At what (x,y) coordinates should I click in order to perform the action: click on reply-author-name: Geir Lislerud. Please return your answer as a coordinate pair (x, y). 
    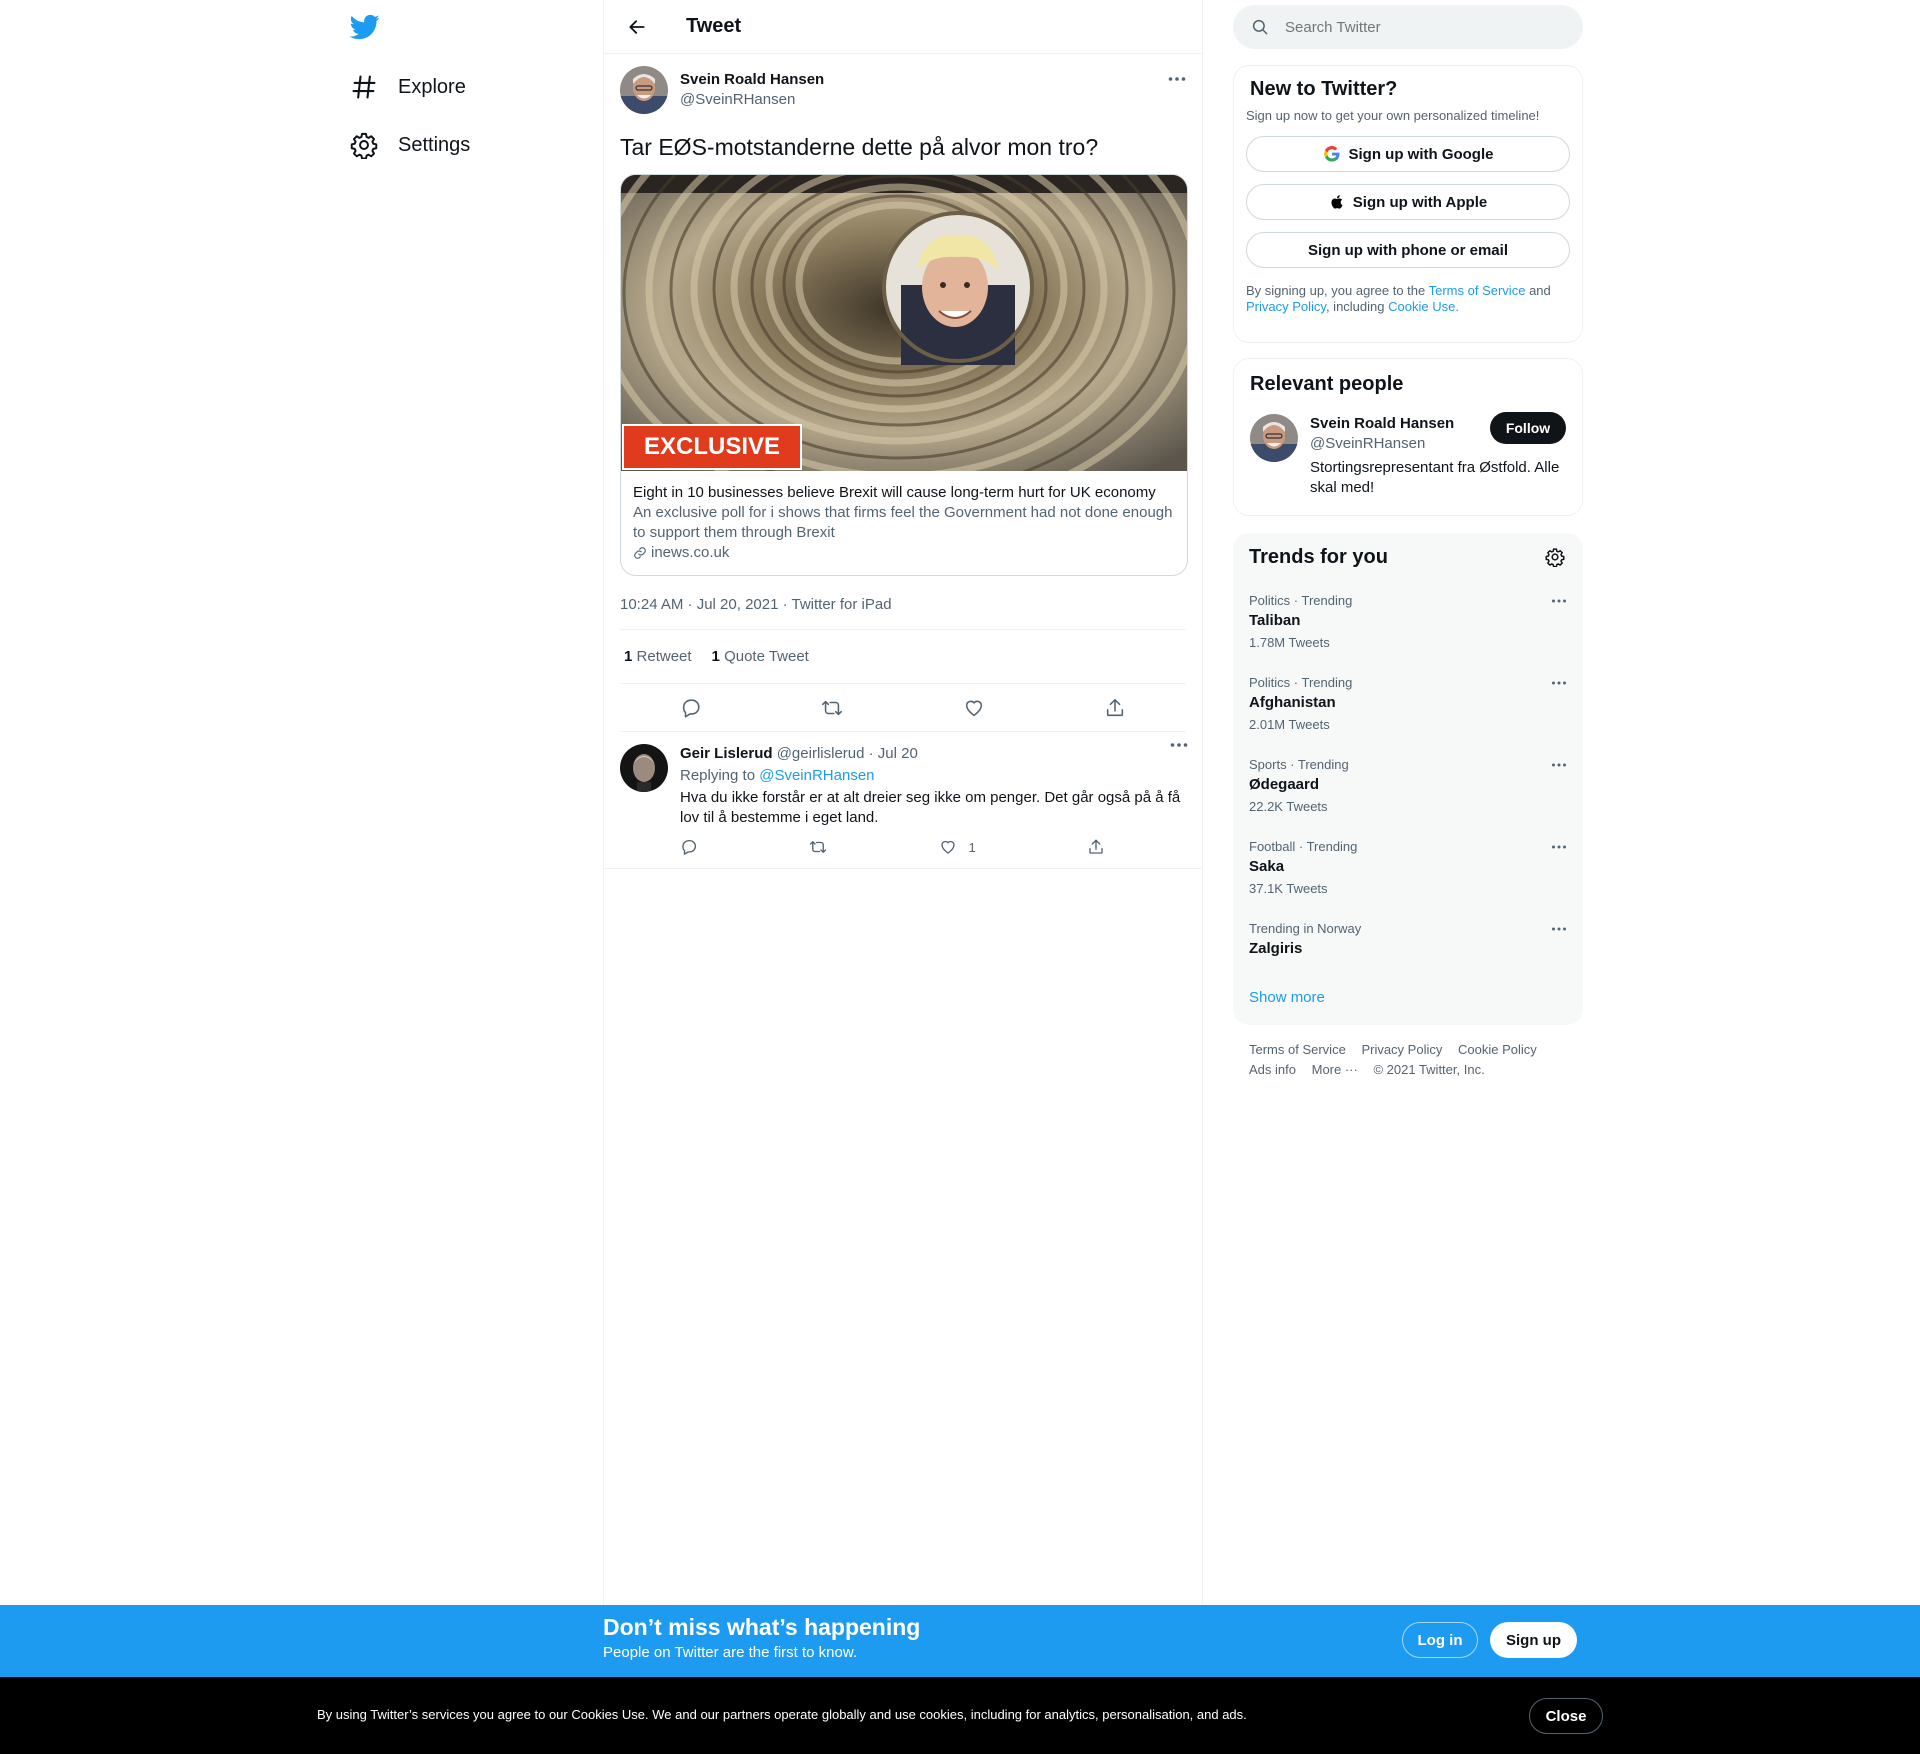
    Looking at the image, I should click on (726, 753).